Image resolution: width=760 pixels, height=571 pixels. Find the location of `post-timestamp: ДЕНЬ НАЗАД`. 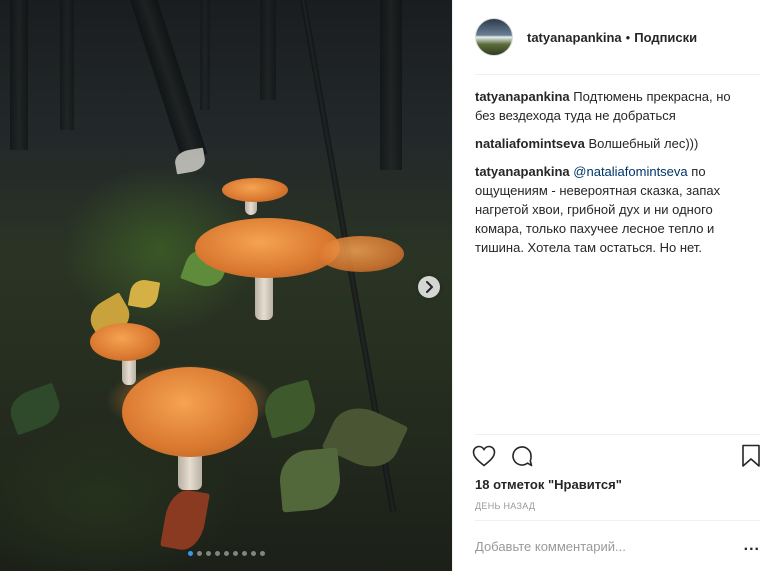

post-timestamp: ДЕНЬ НАЗАД is located at coordinates (505, 506).